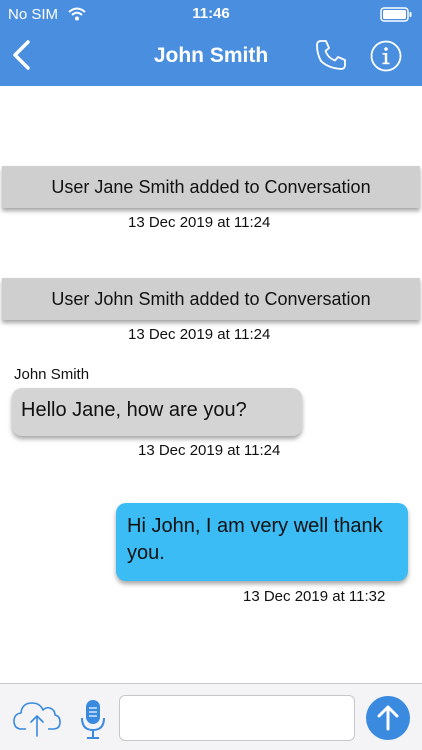 This screenshot has height=750, width=422. I want to click on arrow-up-icon, so click(388, 718).